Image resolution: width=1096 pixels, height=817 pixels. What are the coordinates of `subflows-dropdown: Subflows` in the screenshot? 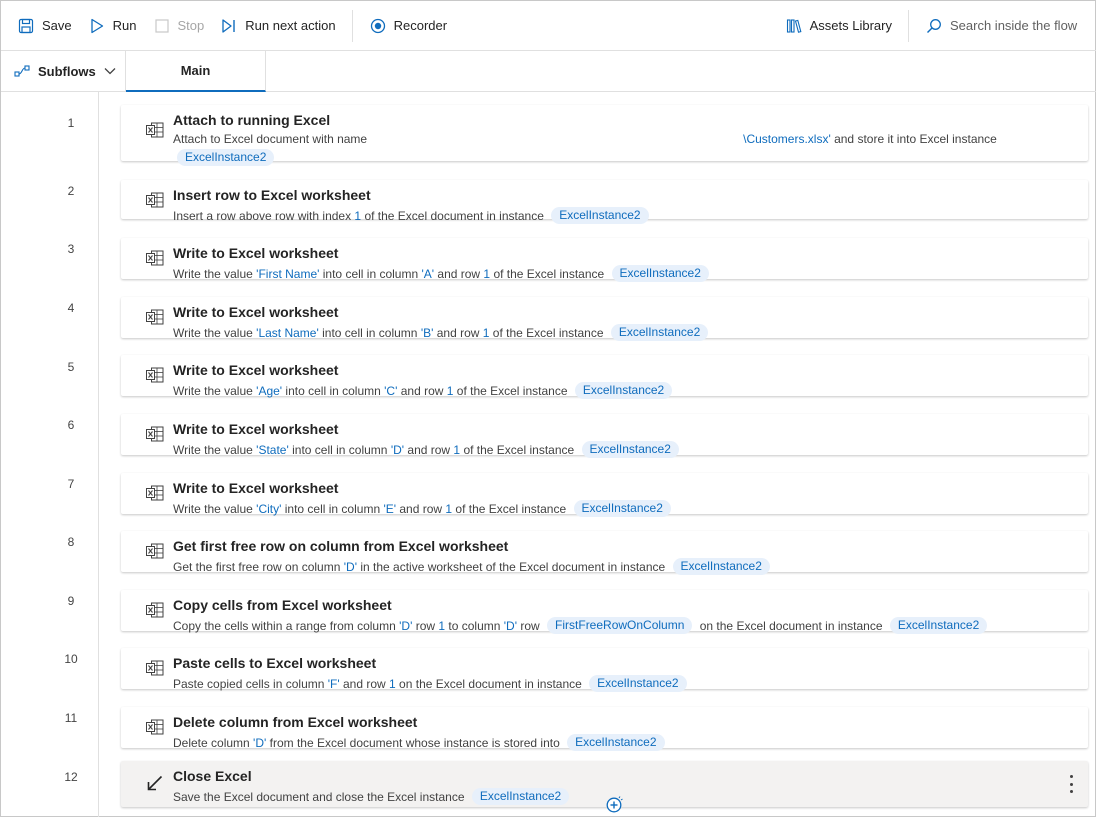 It's located at (63, 71).